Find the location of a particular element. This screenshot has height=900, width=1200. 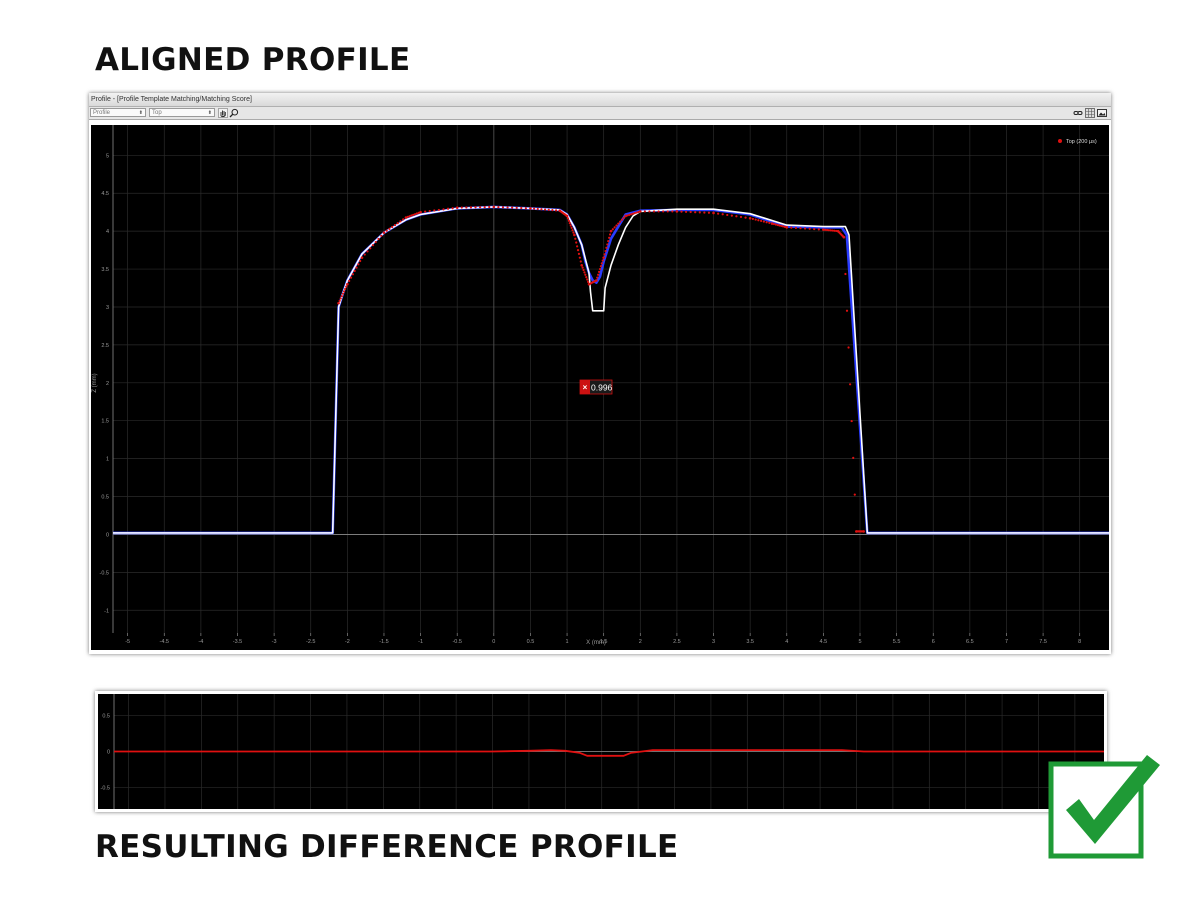

window-toolbar: Profile ⬍ Top ⬍ is located at coordinates (600, 113).